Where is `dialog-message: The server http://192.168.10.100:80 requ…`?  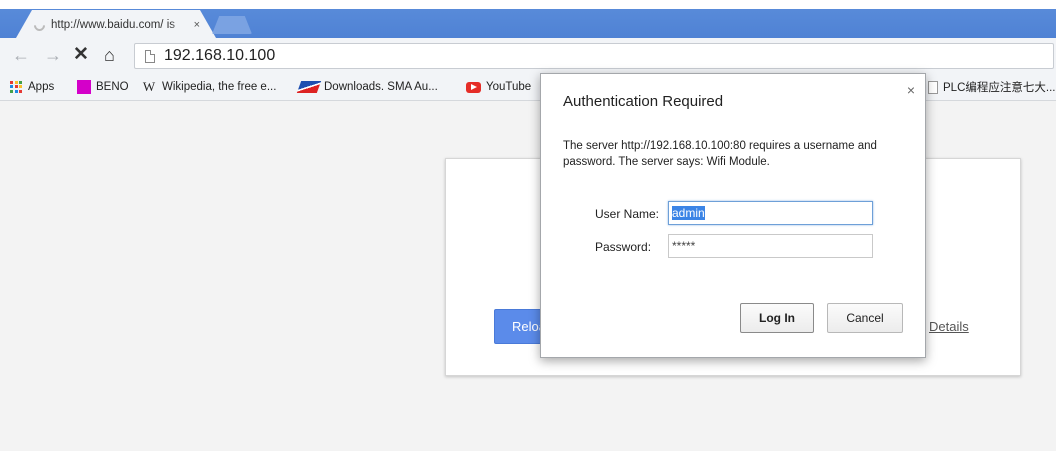 dialog-message: The server http://192.168.10.100:80 requ… is located at coordinates (720, 154).